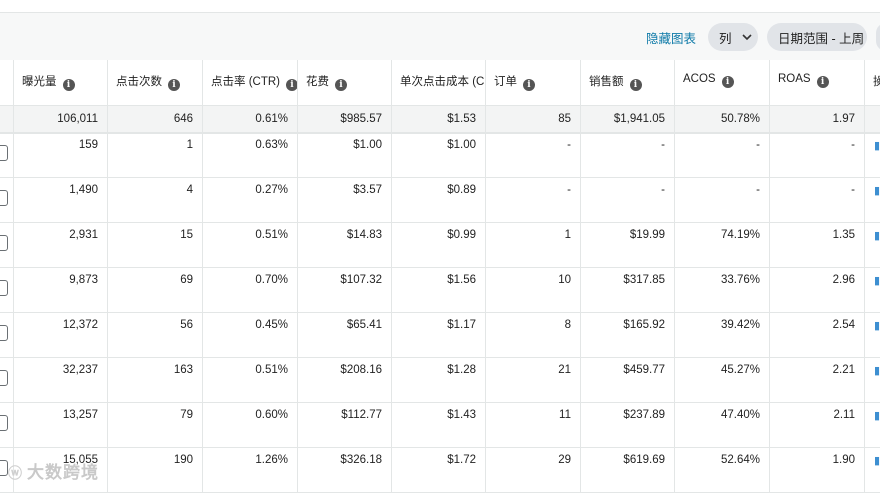 Image resolution: width=880 pixels, height=493 pixels. What do you see at coordinates (628, 290) in the screenshot?
I see `table-cell: $317.85` at bounding box center [628, 290].